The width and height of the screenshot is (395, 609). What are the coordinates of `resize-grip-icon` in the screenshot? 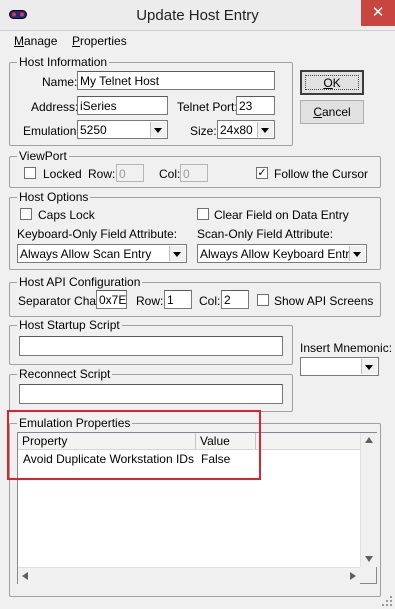 It's located at (387, 601).